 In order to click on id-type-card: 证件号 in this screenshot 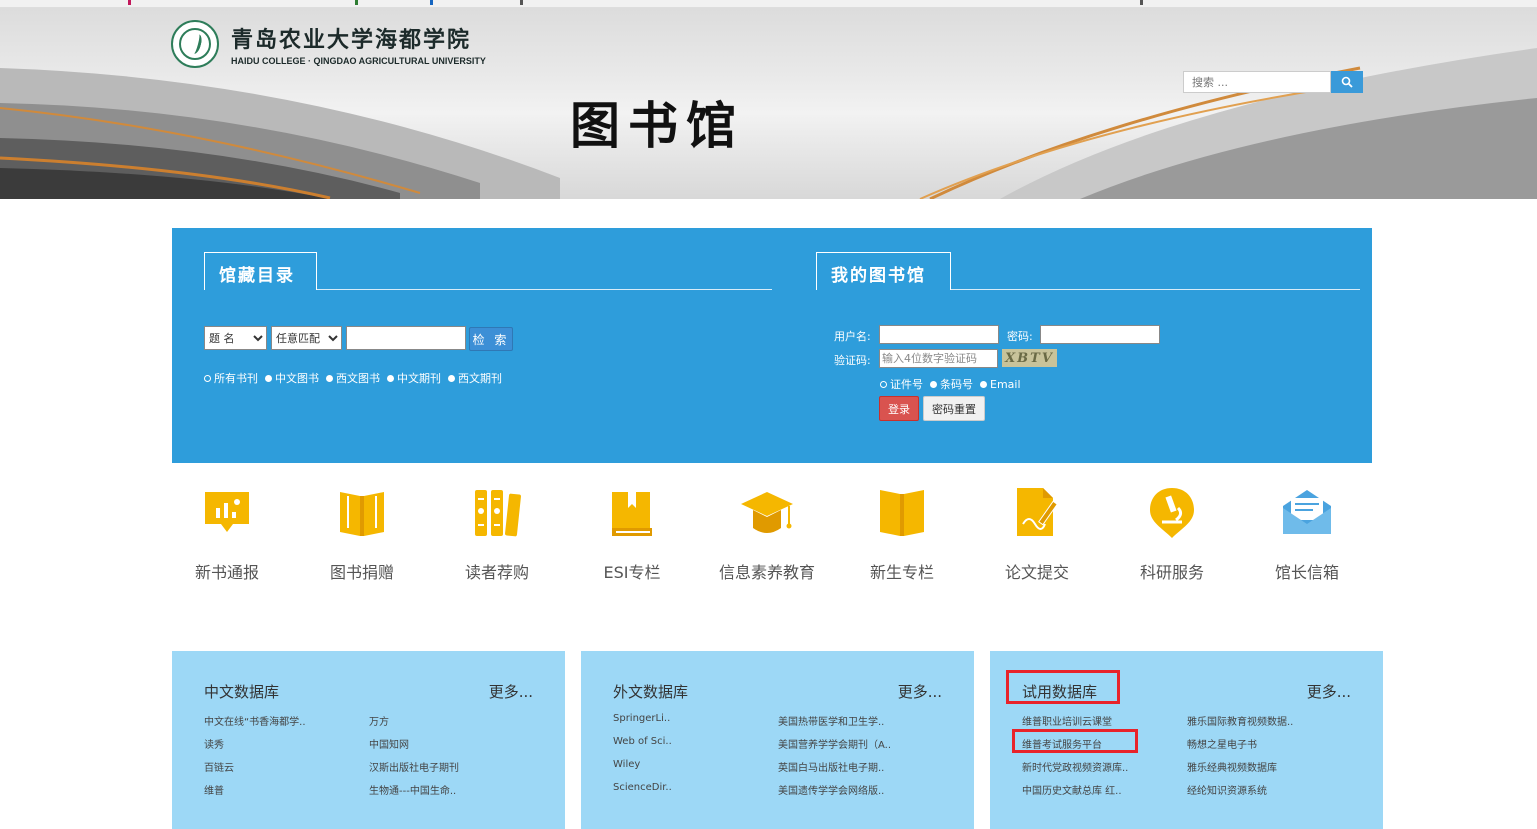, I will do `click(901, 384)`.